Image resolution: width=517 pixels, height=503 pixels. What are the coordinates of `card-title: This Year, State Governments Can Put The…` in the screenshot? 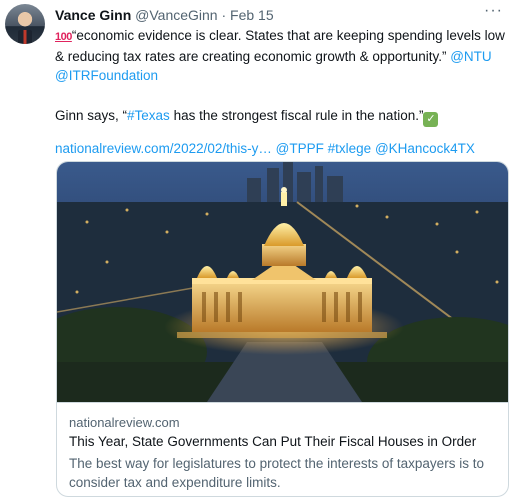 It's located at (272, 441).